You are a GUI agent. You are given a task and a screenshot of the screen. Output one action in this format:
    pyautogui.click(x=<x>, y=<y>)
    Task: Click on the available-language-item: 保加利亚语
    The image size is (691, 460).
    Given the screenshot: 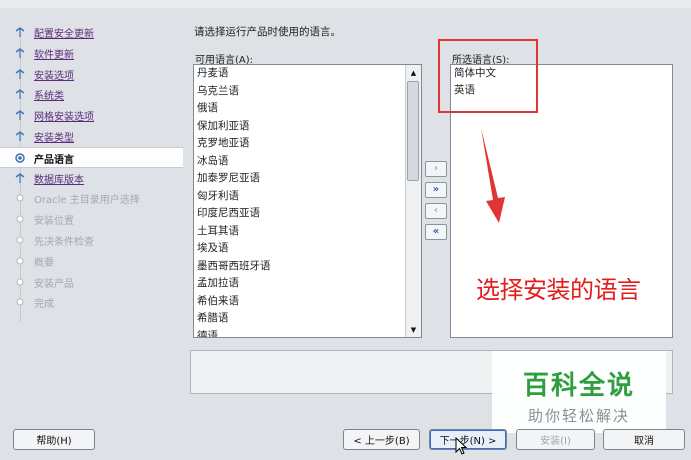 What is the action you would take?
    pyautogui.click(x=300, y=127)
    